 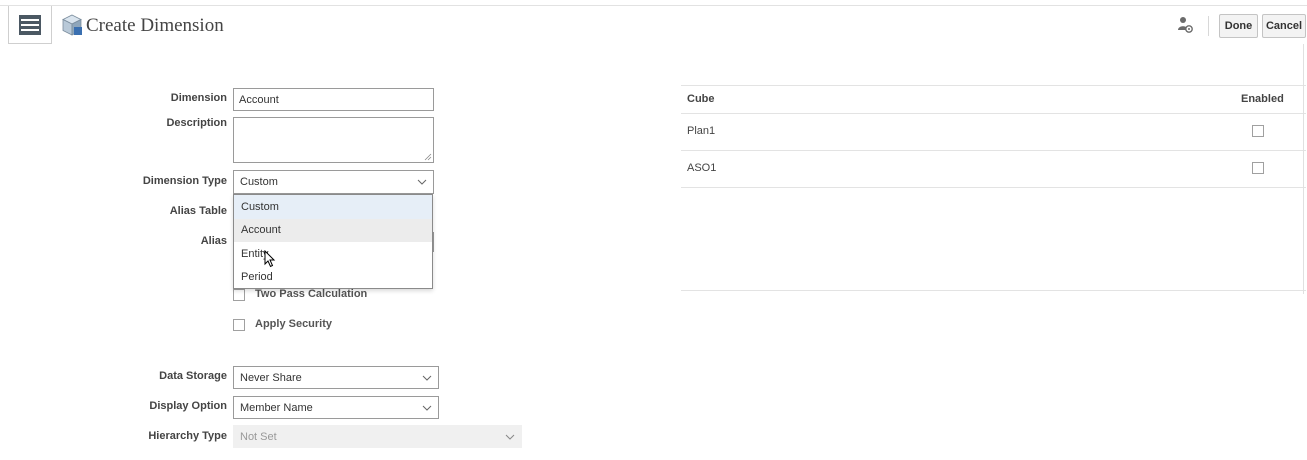 What do you see at coordinates (188, 406) in the screenshot?
I see `display-option-label: Display Option` at bounding box center [188, 406].